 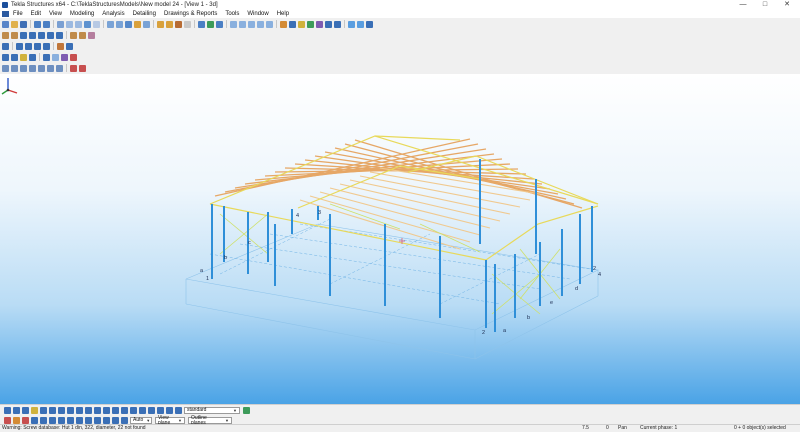 I want to click on view-plane-icon, so click(x=119, y=24).